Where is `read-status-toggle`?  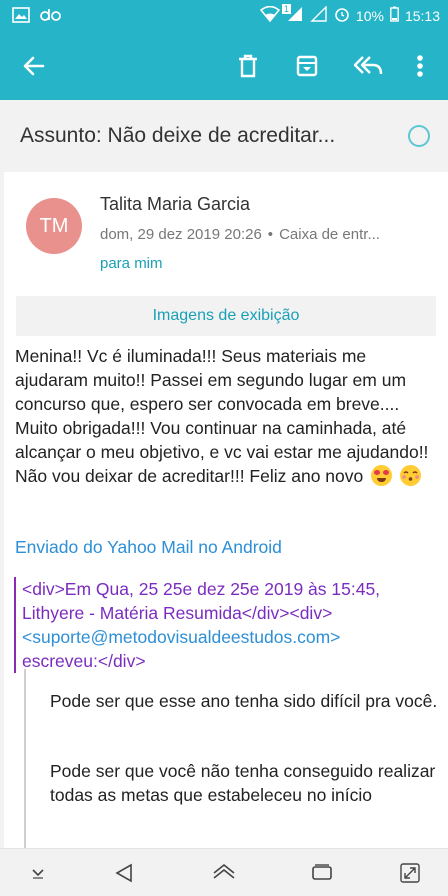
read-status-toggle is located at coordinates (419, 136).